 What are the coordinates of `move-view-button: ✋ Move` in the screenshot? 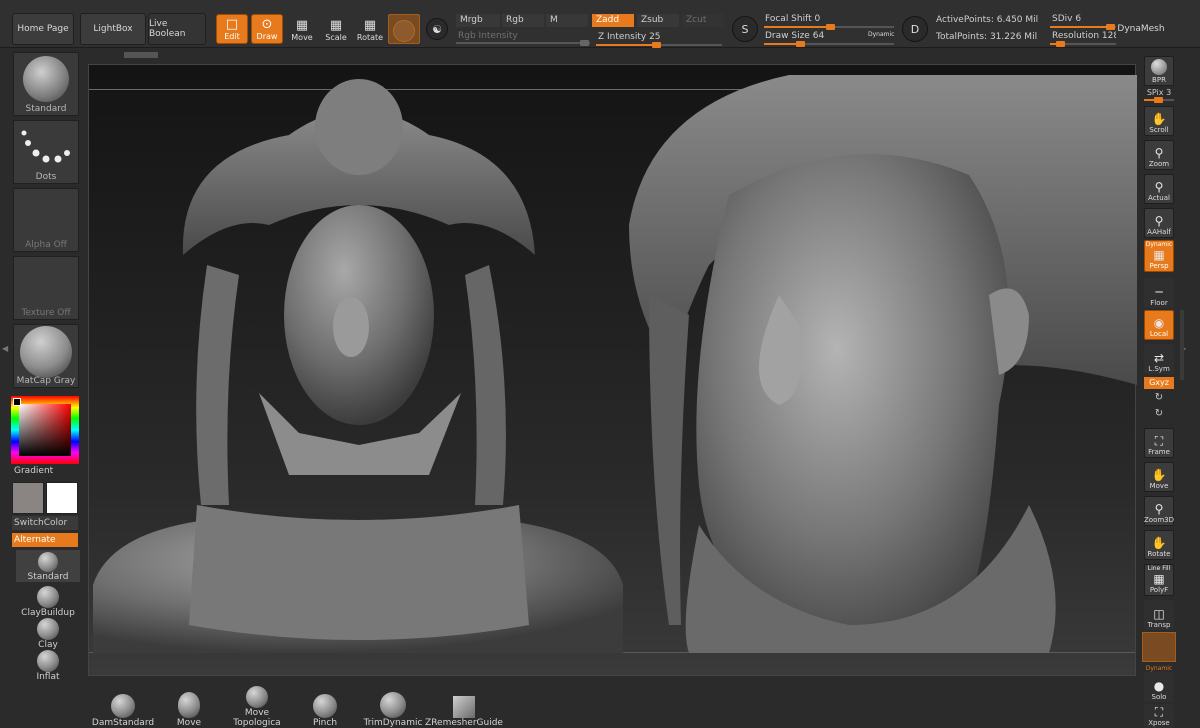 It's located at (1159, 477).